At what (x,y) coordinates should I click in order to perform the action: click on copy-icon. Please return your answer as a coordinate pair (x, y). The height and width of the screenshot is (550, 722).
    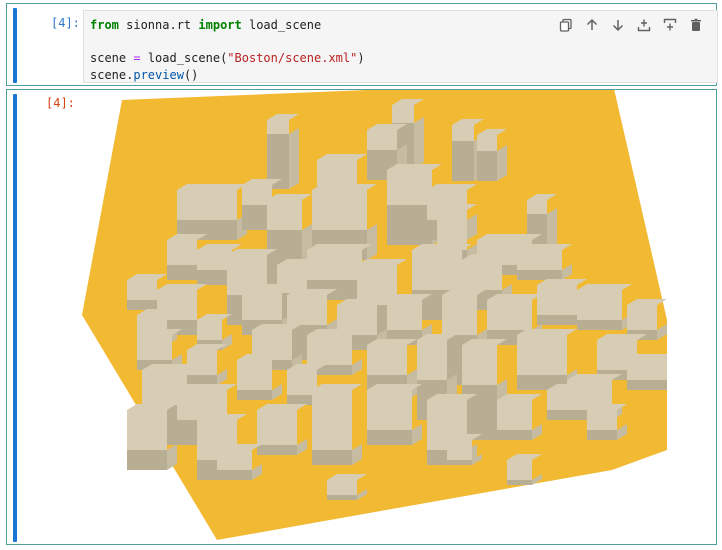
    Looking at the image, I should click on (565, 25).